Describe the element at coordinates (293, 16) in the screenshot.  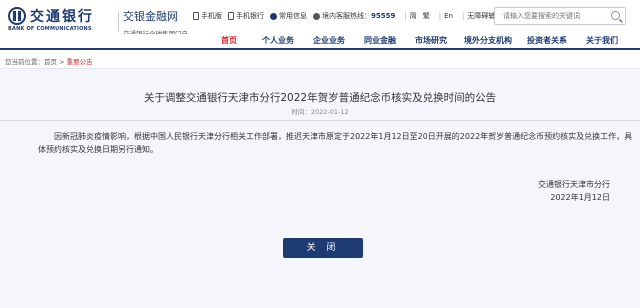
I see `faq-label: 常用信息` at that location.